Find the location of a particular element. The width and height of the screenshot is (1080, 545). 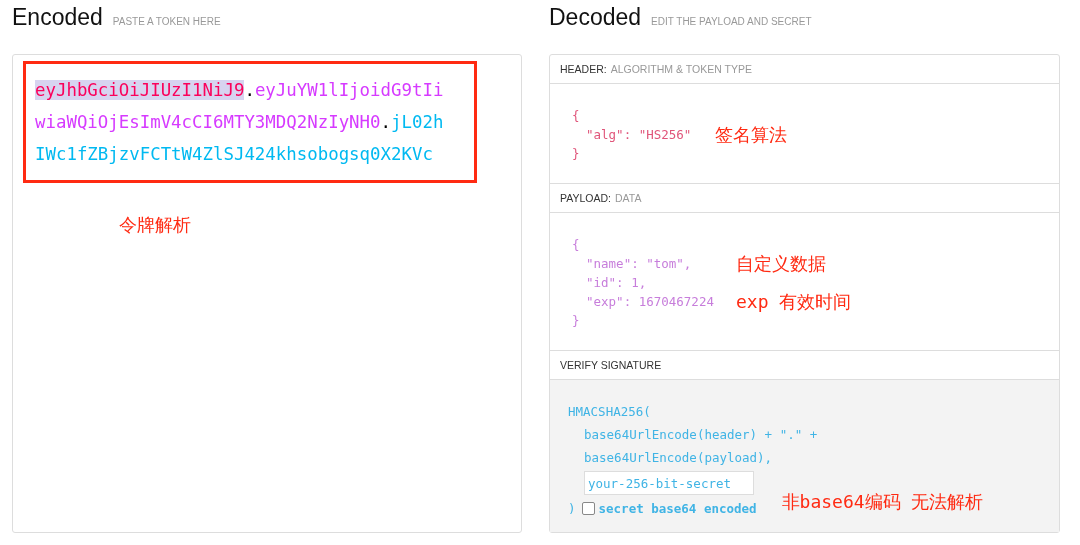

section-sublabel: DATA is located at coordinates (628, 198).